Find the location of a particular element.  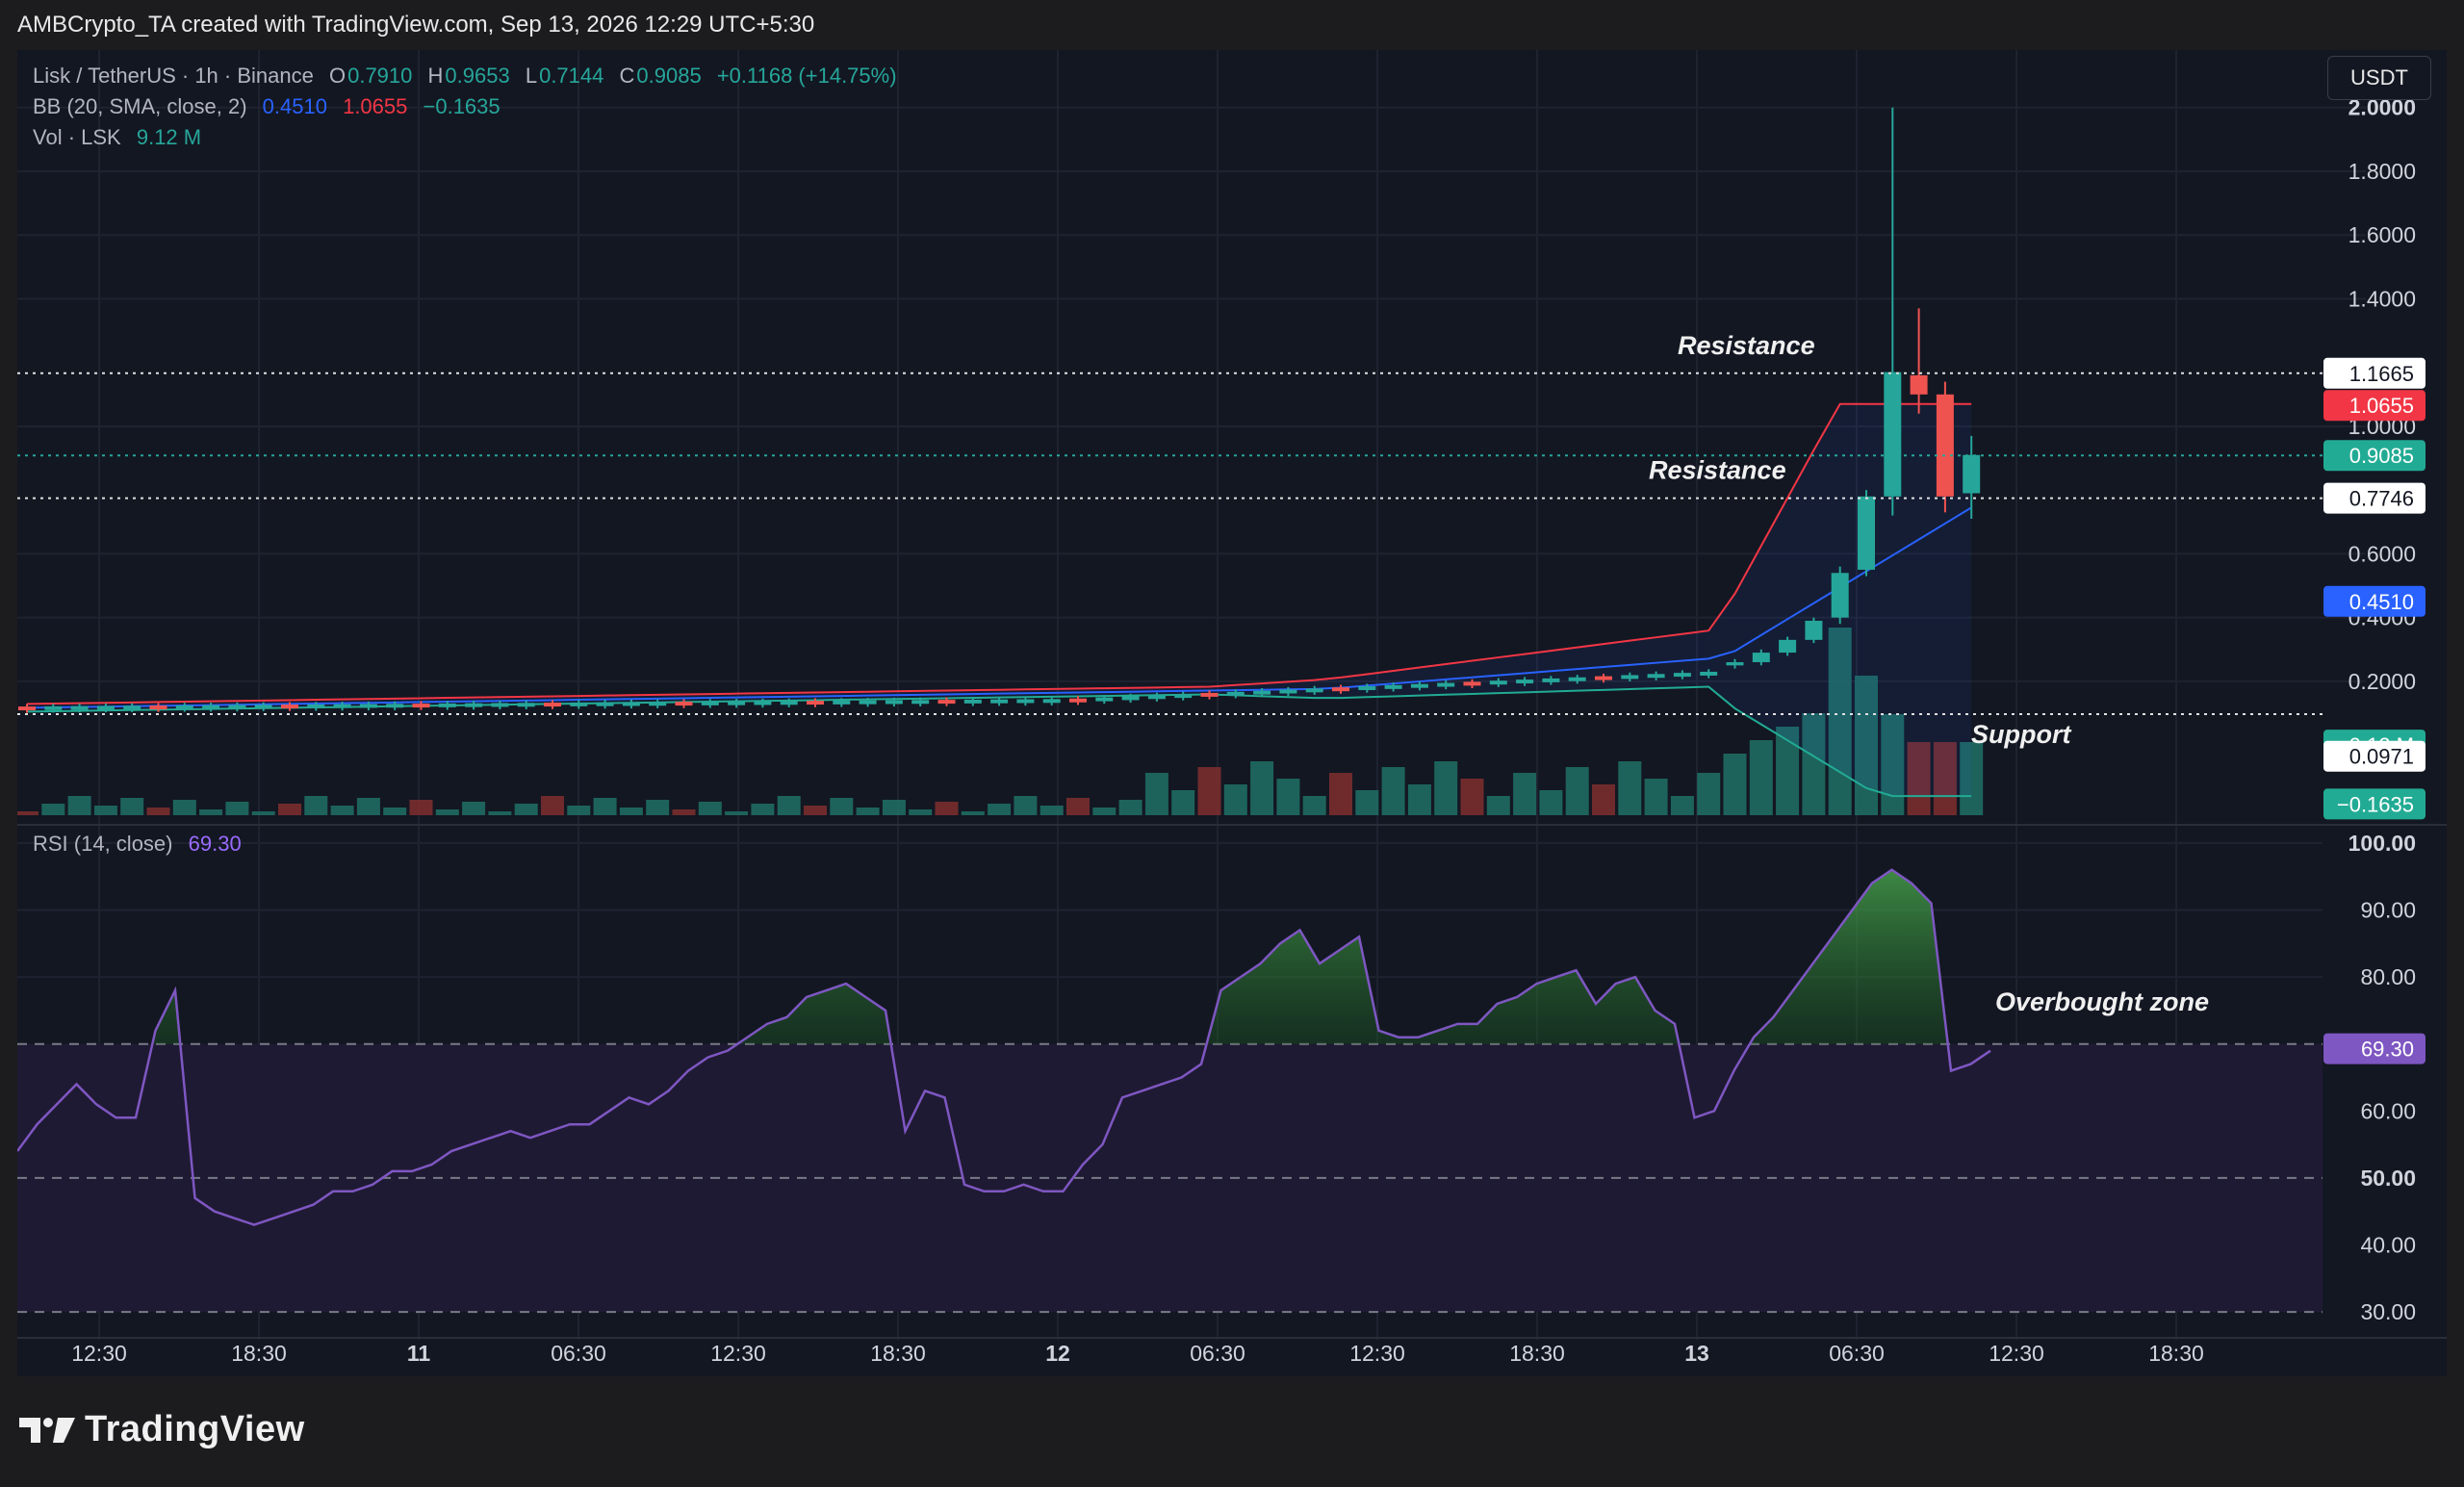

price-tag-label: 1.0655 is located at coordinates (2381, 406).